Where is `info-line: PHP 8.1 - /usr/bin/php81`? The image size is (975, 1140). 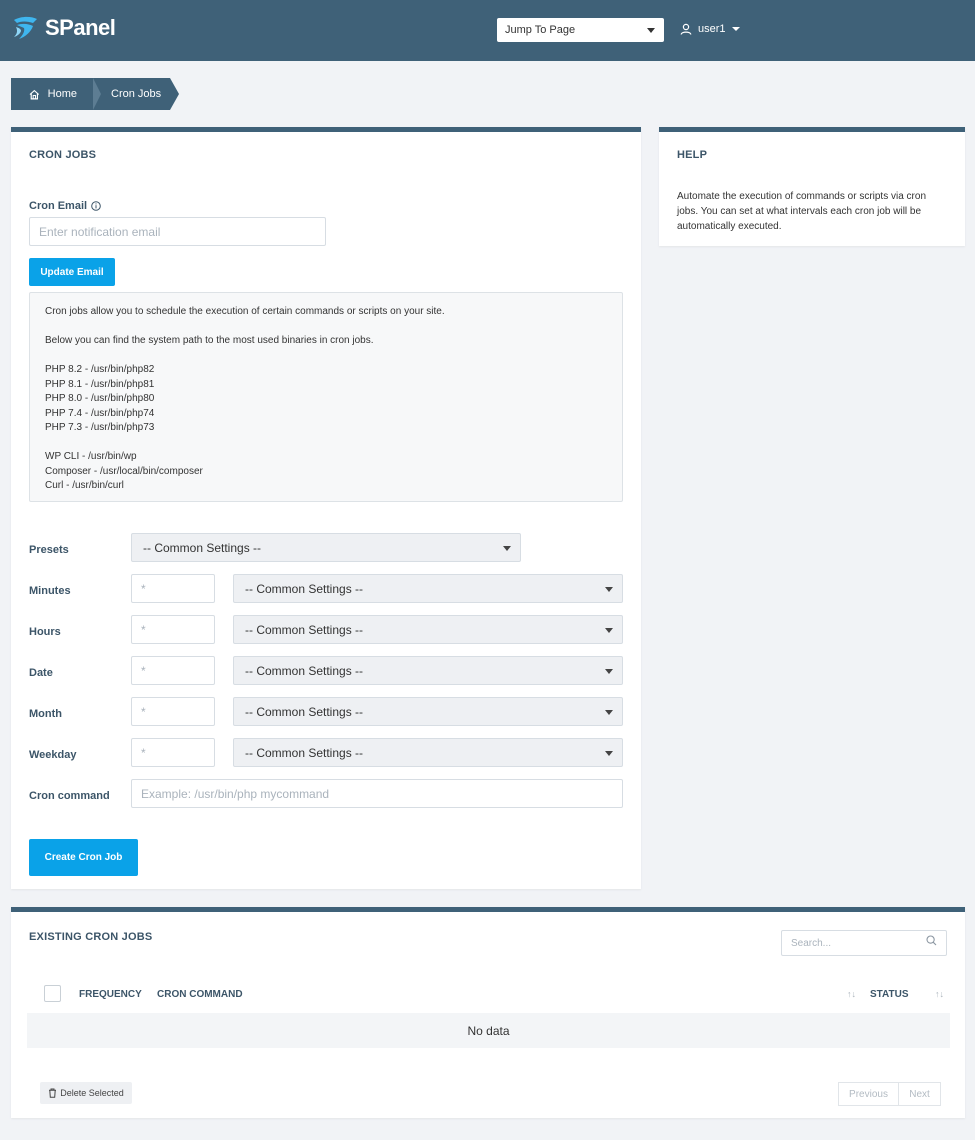 info-line: PHP 8.1 - /usr/bin/php81 is located at coordinates (100, 384).